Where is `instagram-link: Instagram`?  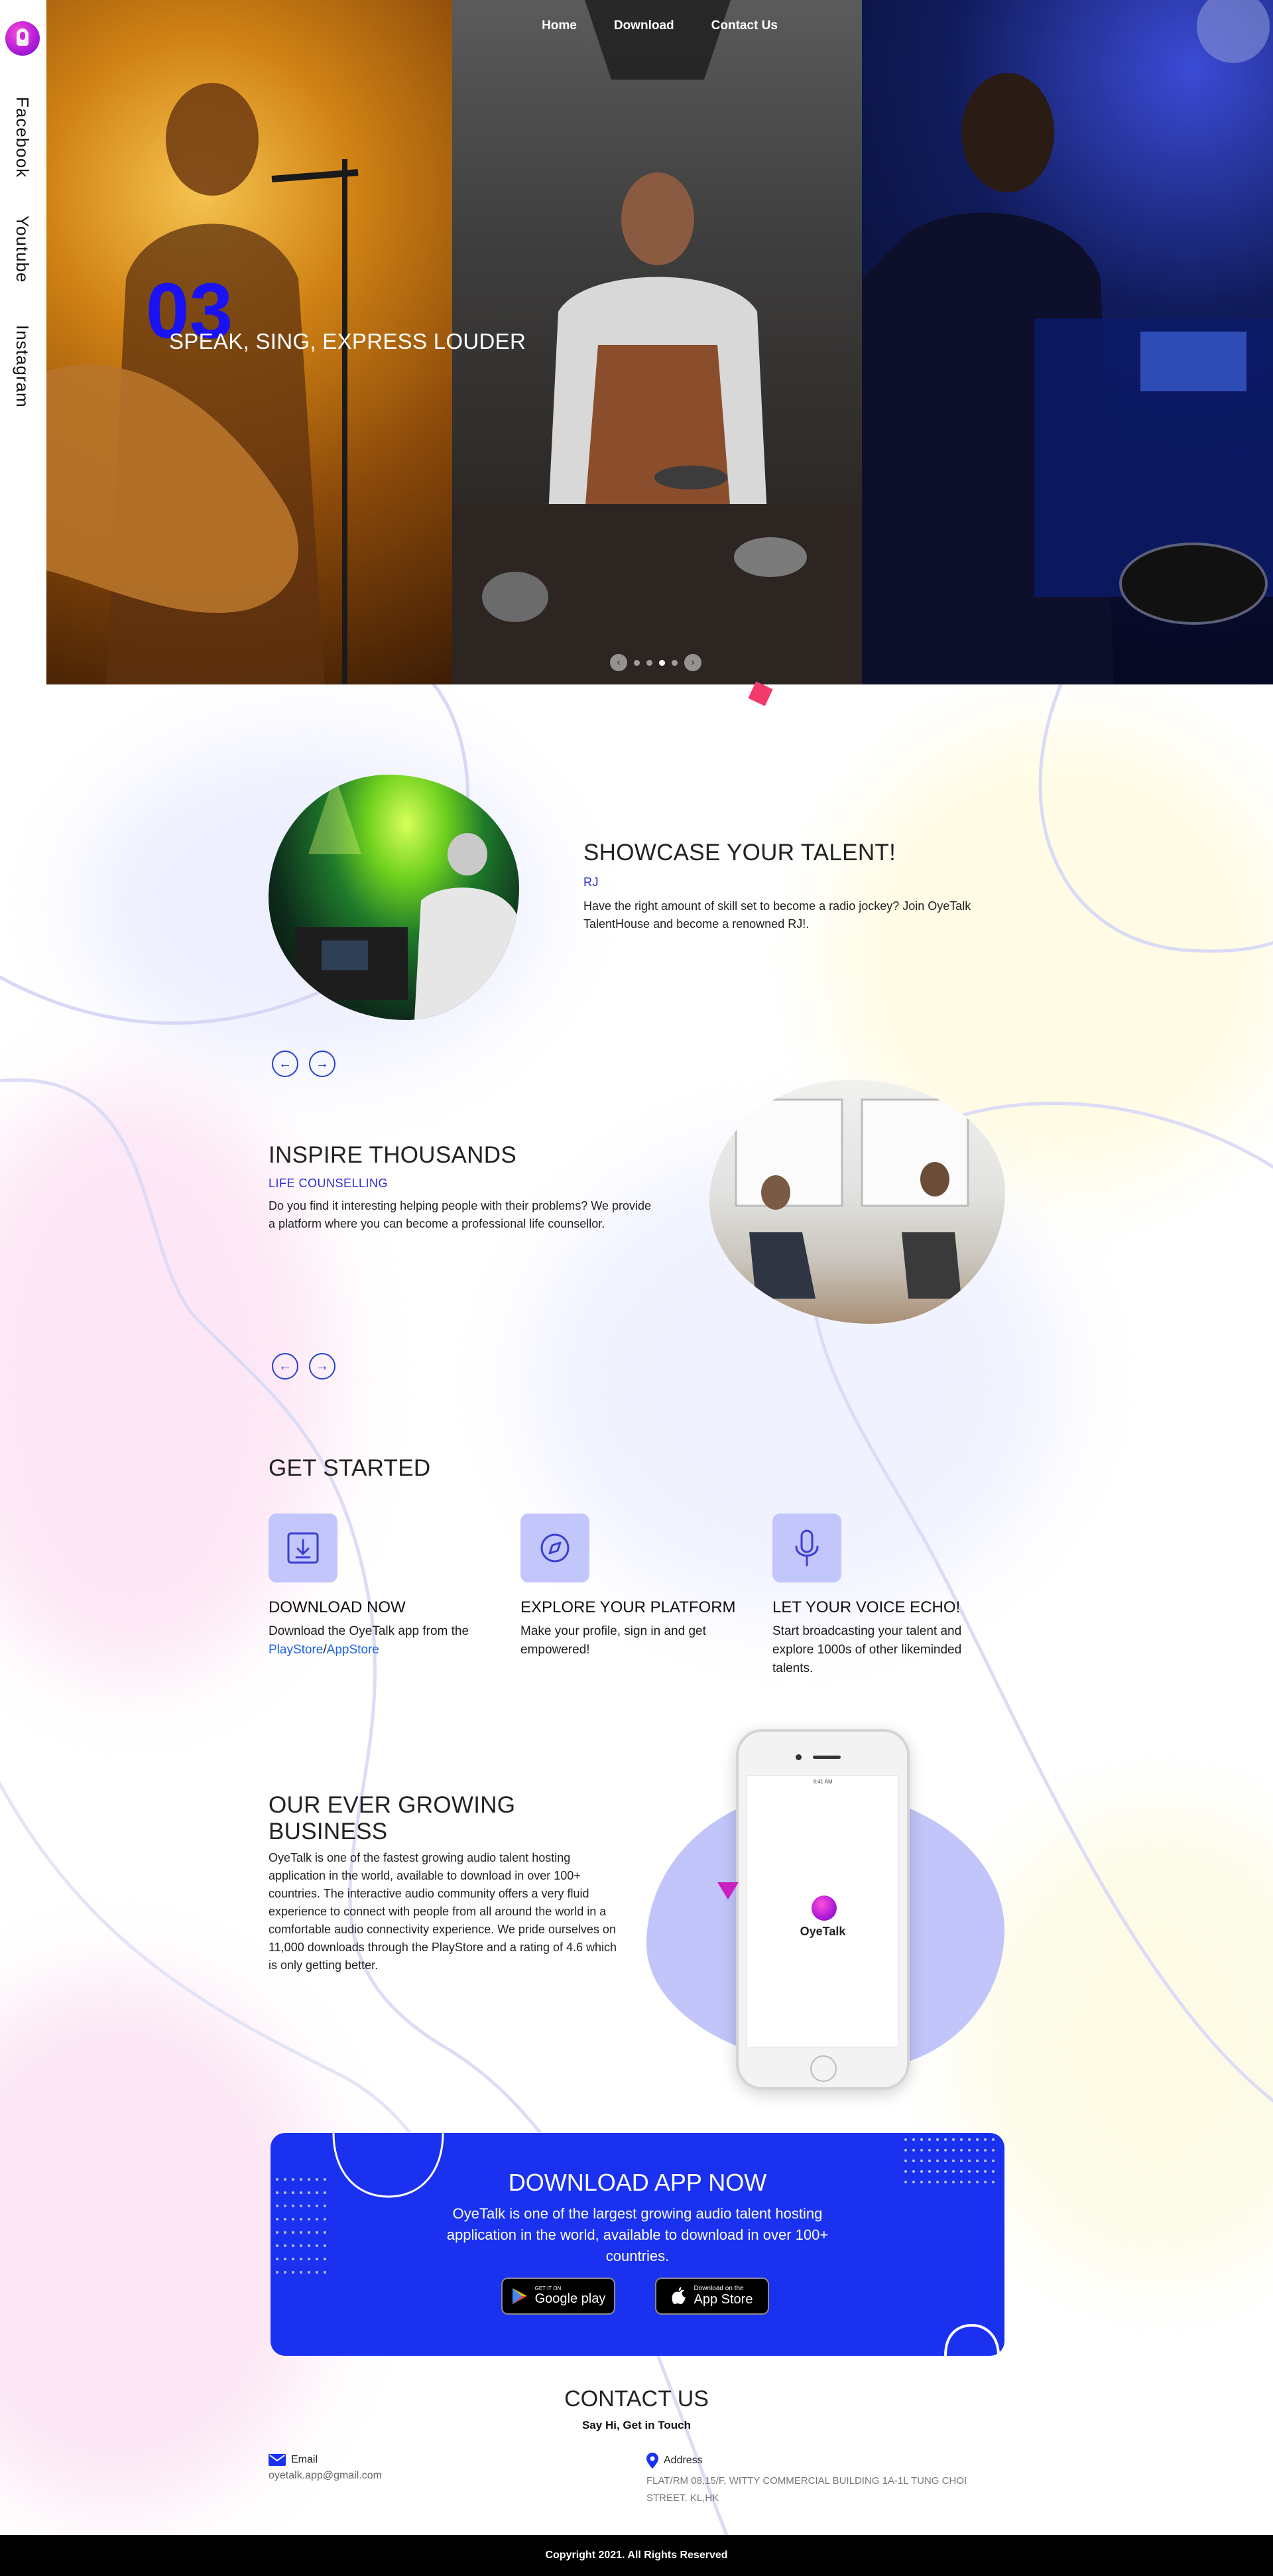 instagram-link: Instagram is located at coordinates (22, 367).